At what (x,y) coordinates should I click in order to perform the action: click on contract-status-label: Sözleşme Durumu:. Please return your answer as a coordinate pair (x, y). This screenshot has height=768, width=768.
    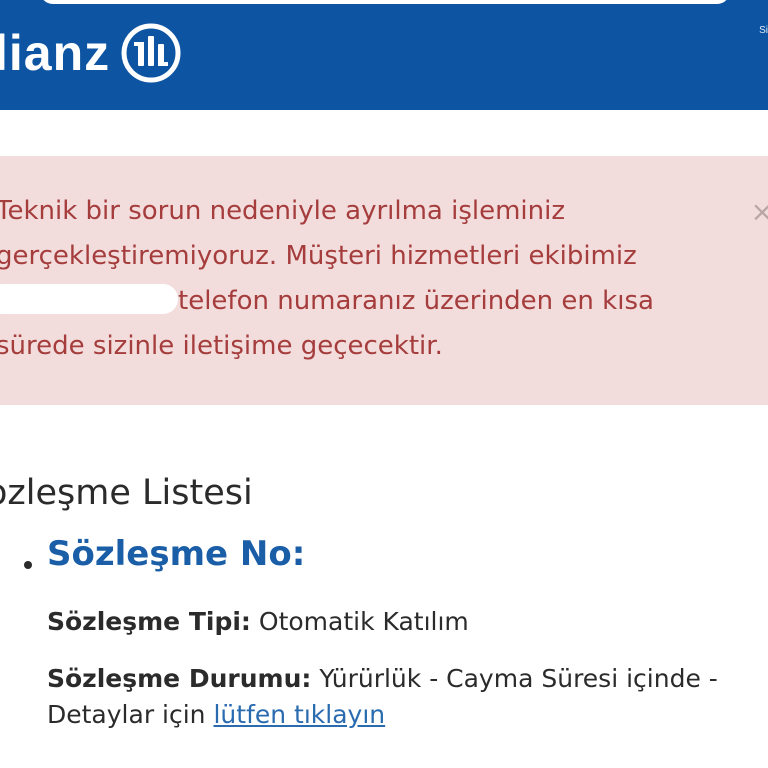
    Looking at the image, I should click on (179, 678).